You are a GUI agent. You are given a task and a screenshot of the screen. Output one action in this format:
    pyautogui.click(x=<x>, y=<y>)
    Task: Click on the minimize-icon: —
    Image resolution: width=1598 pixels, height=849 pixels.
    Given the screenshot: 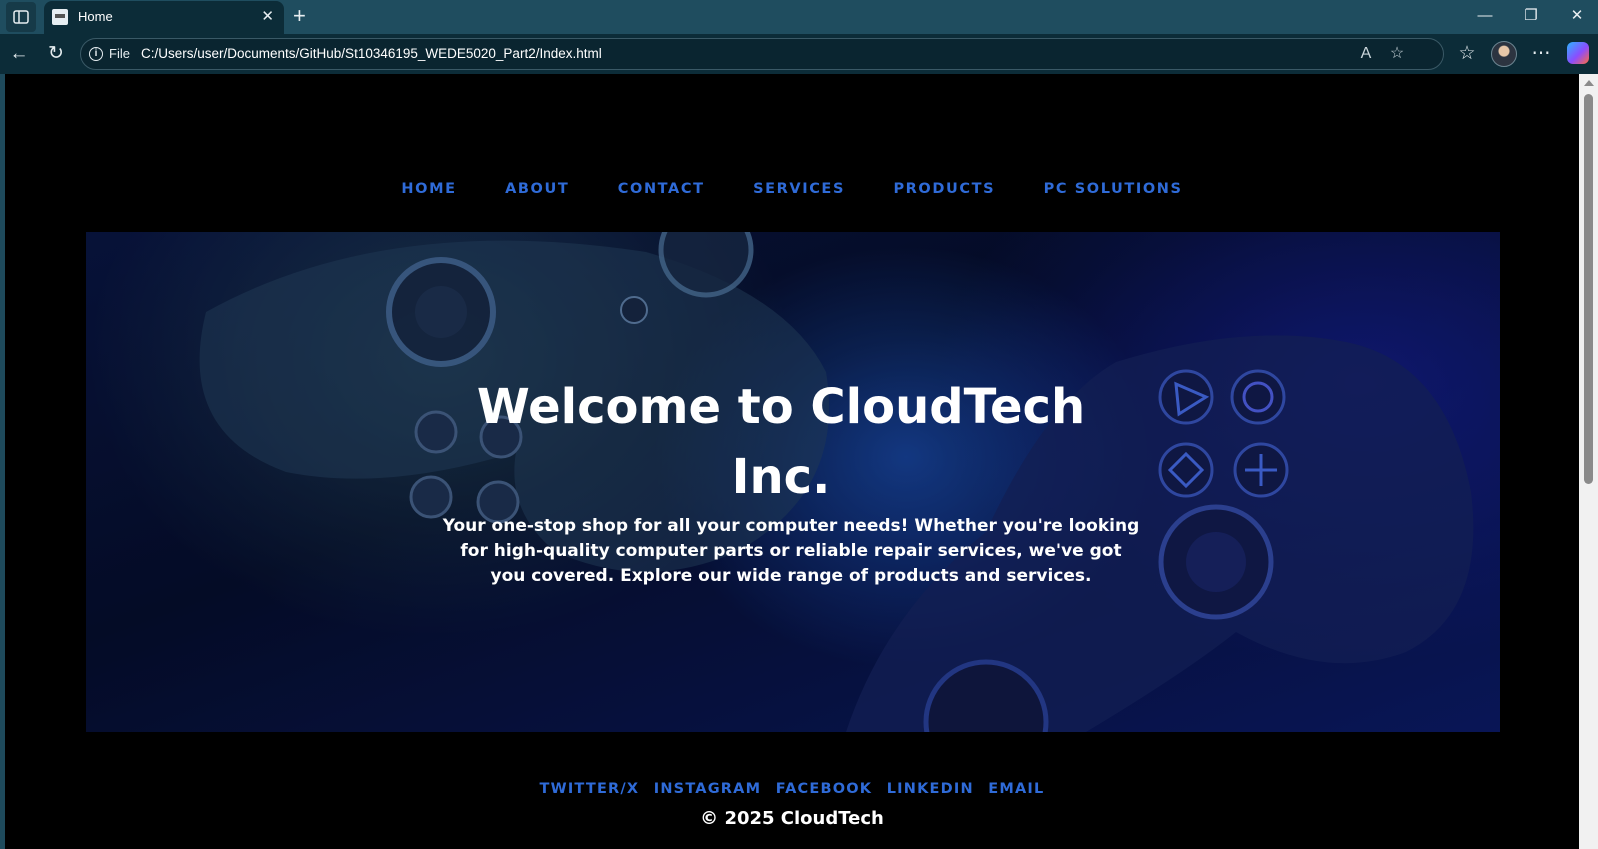 What is the action you would take?
    pyautogui.click(x=1485, y=16)
    